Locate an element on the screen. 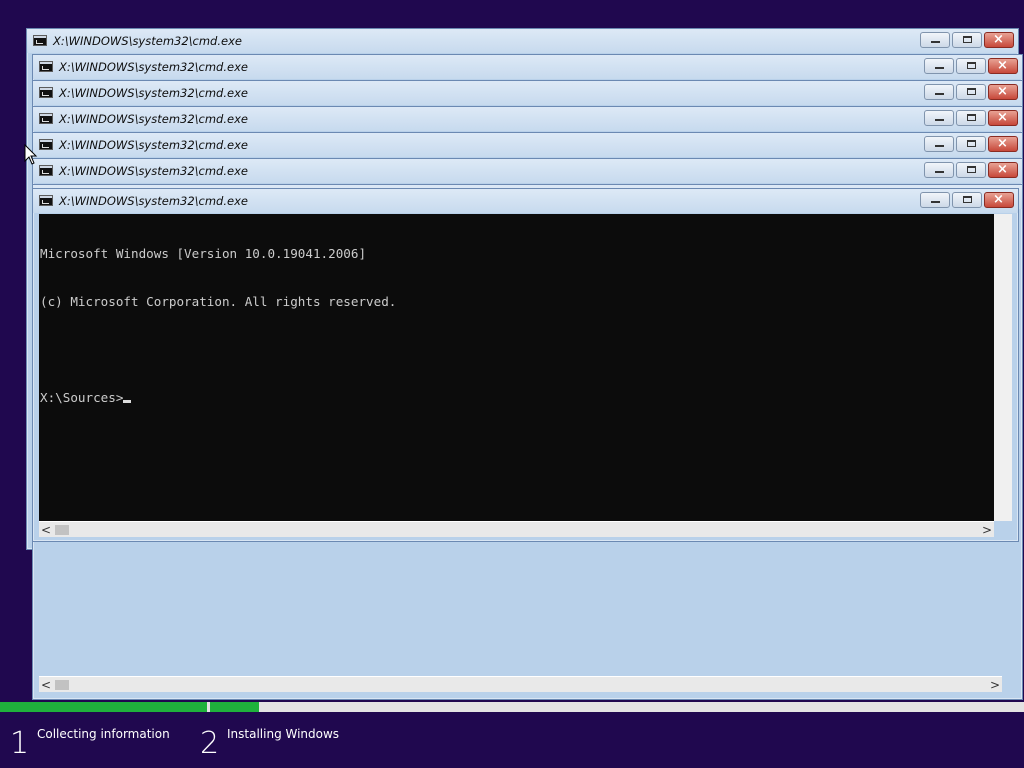 This screenshot has width=1024, height=768. step-label: Collecting information is located at coordinates (103, 734).